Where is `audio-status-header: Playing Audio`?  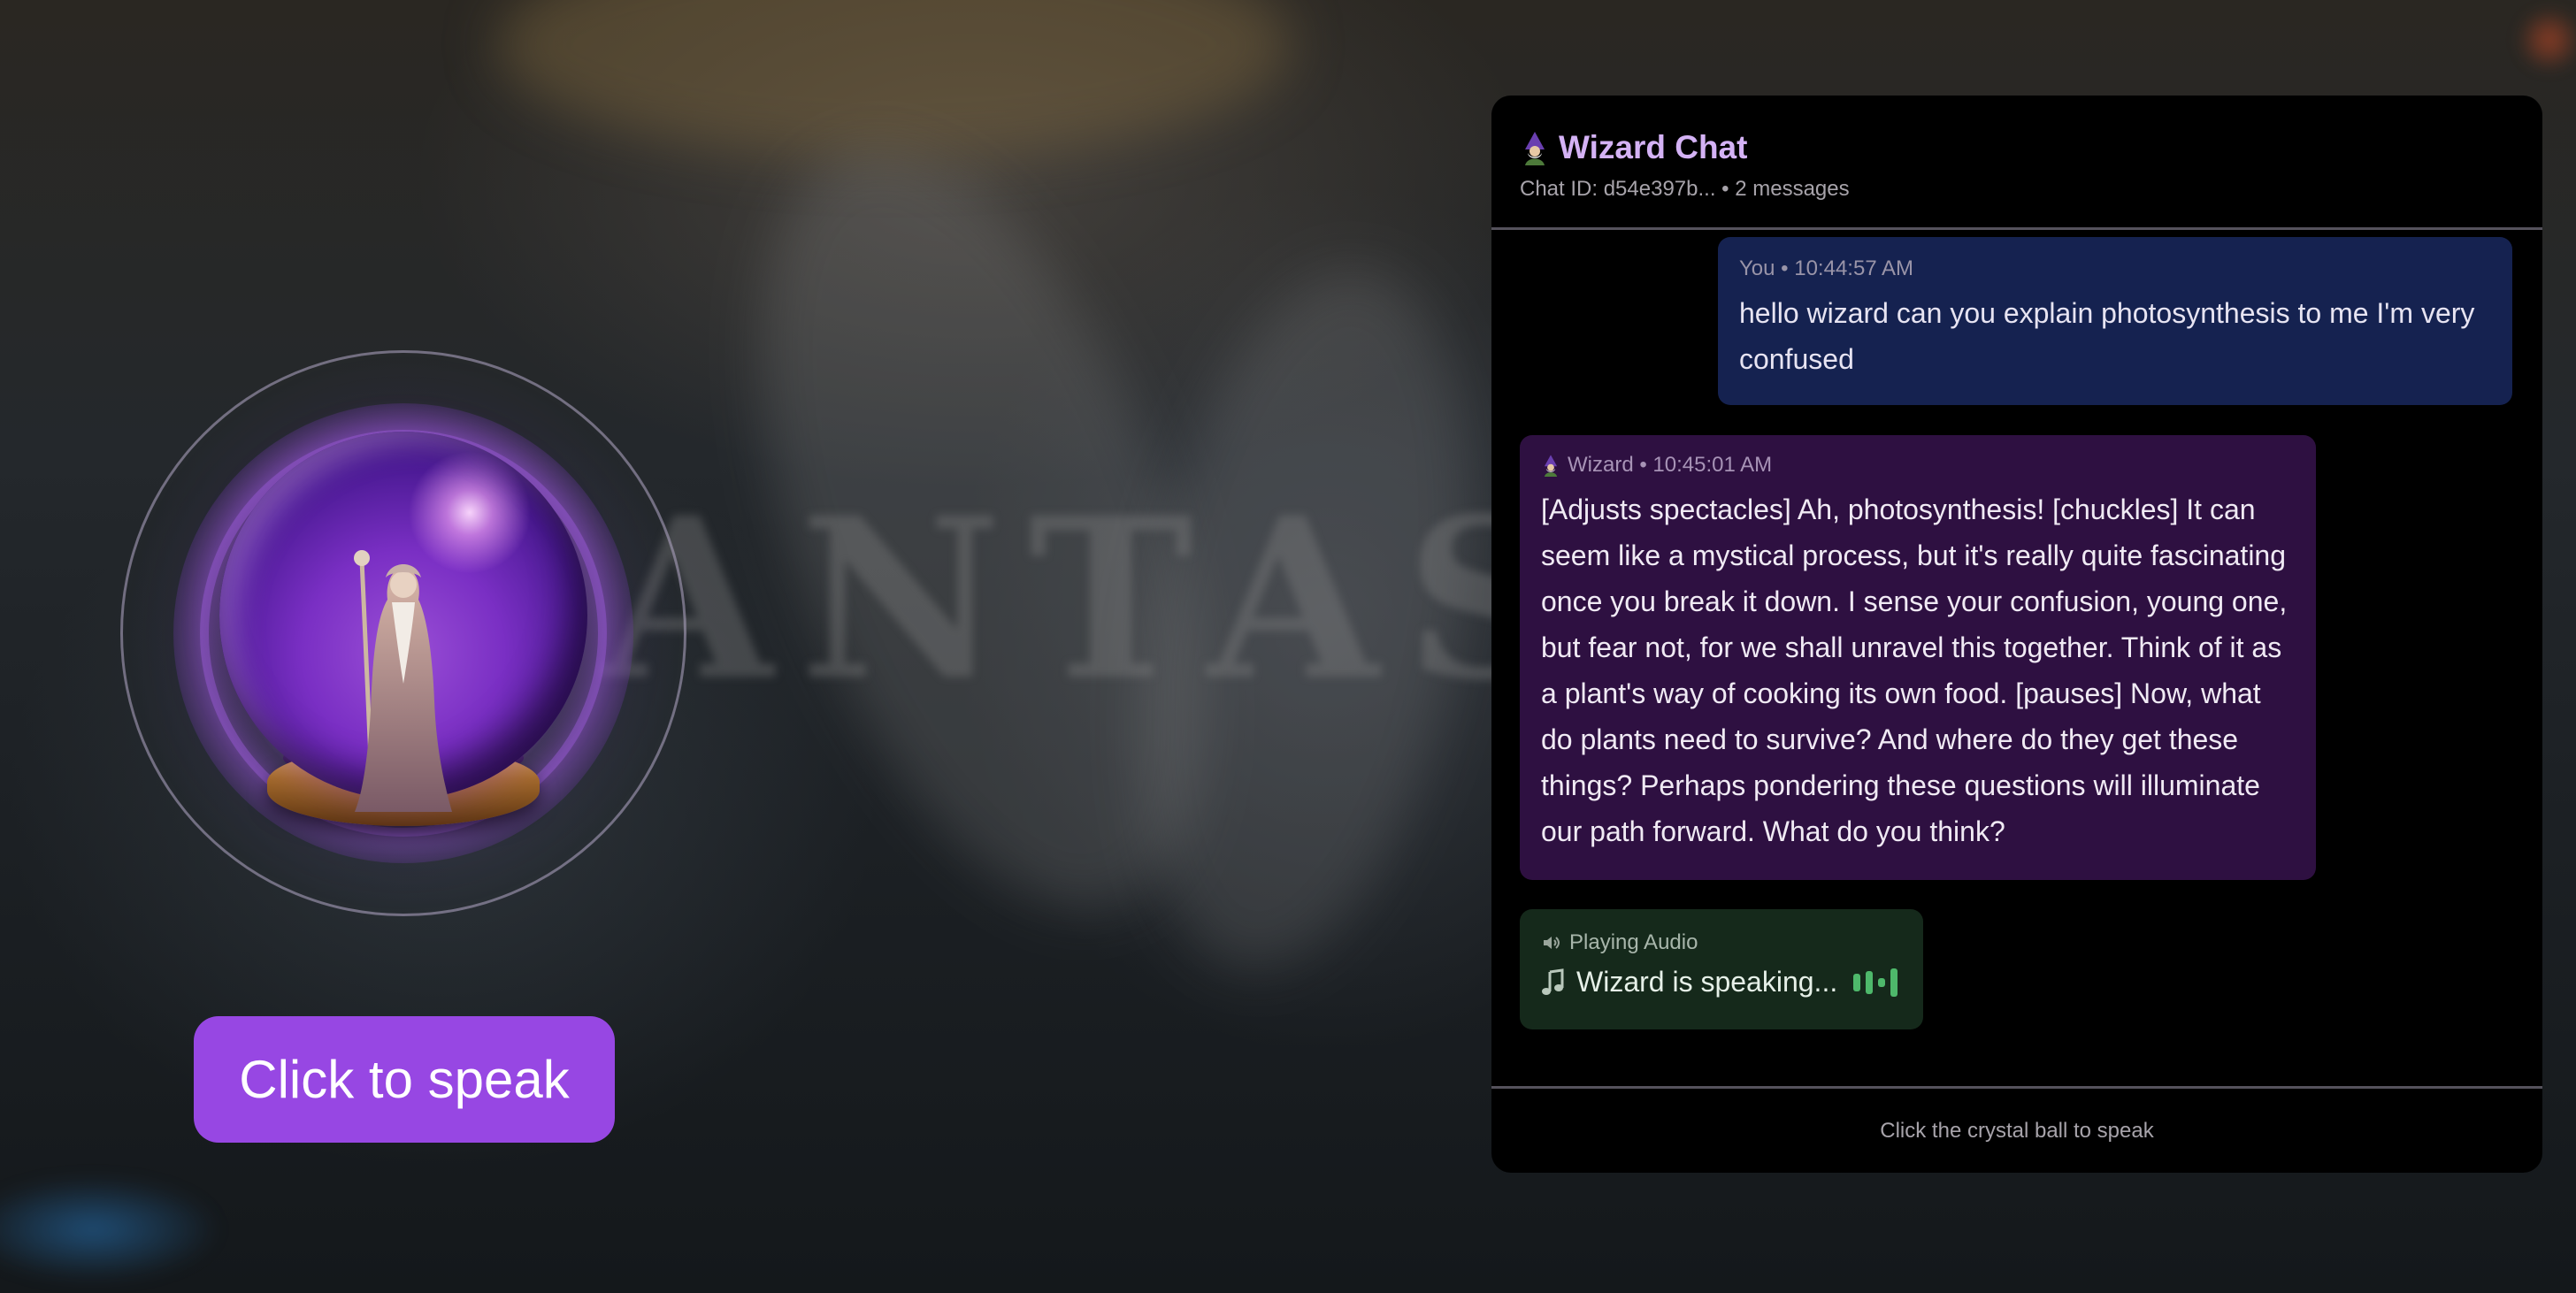
audio-status-header: Playing Audio is located at coordinates (1721, 942).